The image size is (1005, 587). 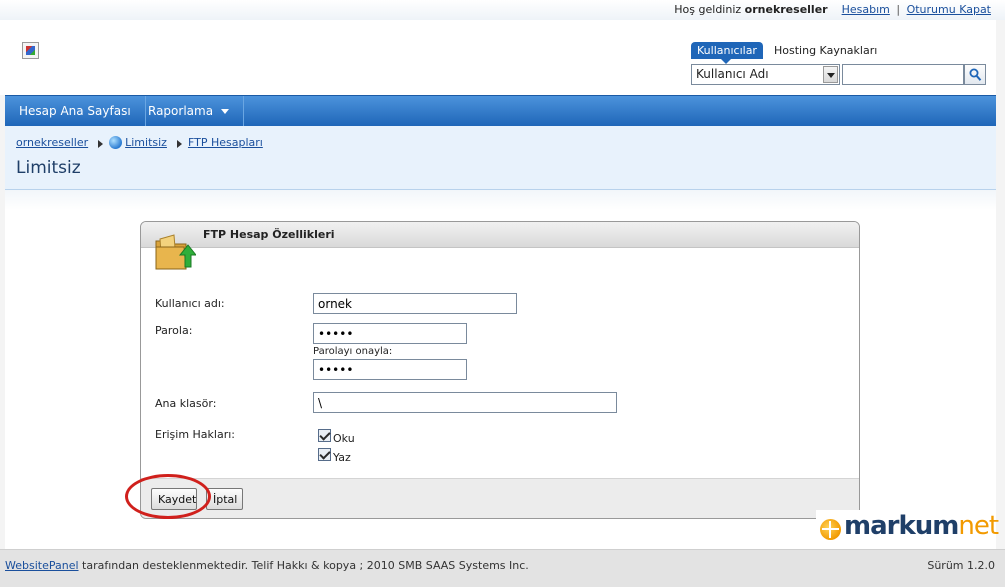 What do you see at coordinates (324, 435) in the screenshot?
I see `read-checkbox` at bounding box center [324, 435].